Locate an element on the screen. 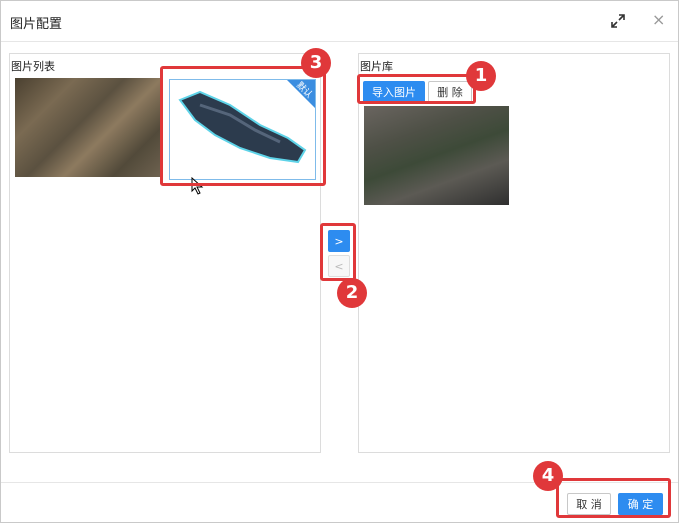  callout-badge-2: 2 is located at coordinates (352, 293).